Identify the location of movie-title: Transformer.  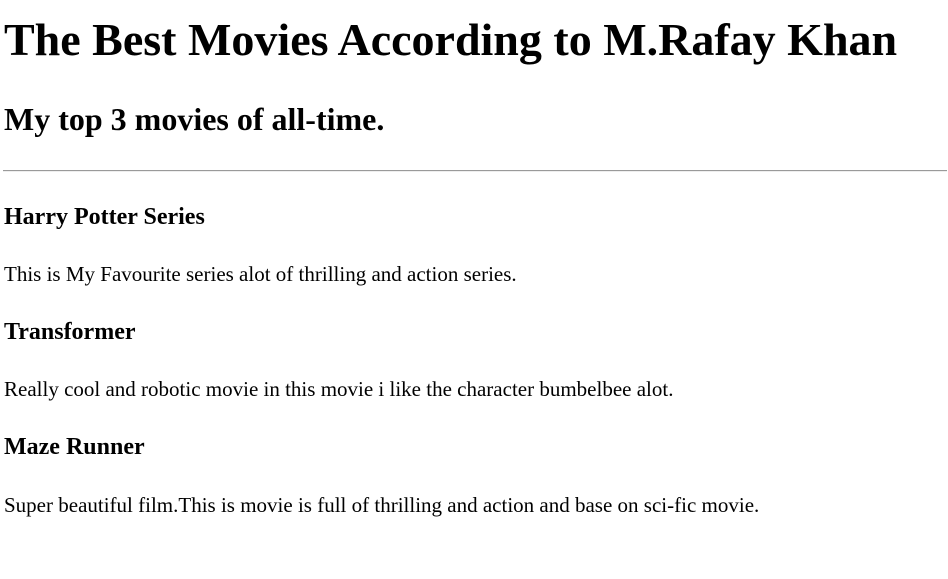
(70, 332).